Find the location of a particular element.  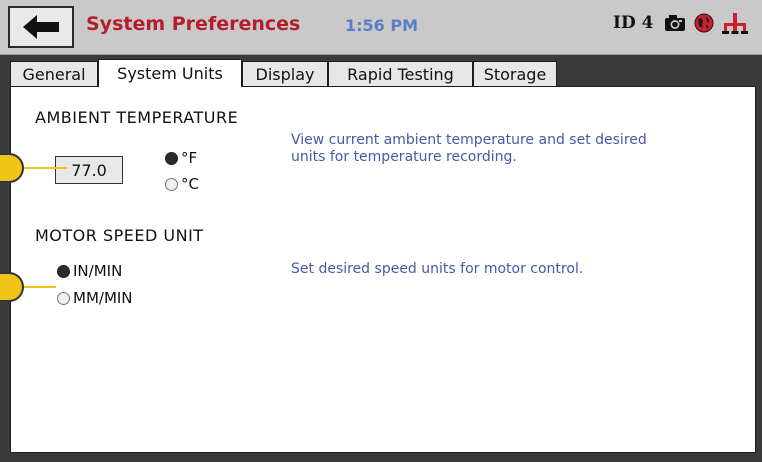

speed-unit-mm-label: MM/MIN is located at coordinates (103, 298).